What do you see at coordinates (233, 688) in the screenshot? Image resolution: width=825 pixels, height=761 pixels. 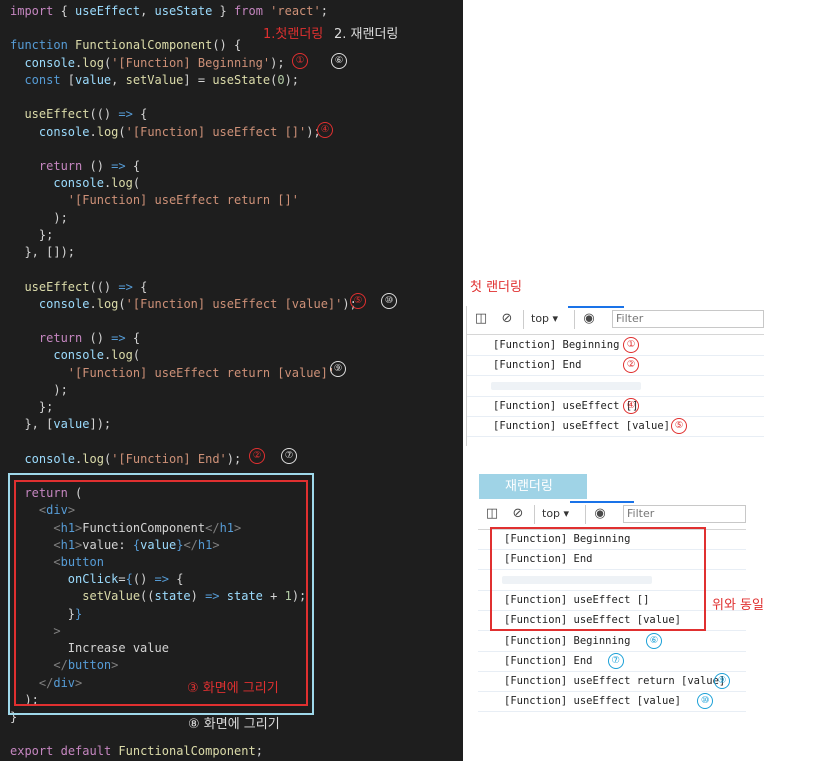 I see `draw-screen-red-label: ③ 화면에 그리기` at bounding box center [233, 688].